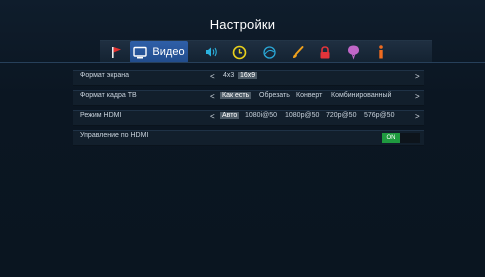 The image size is (485, 277). What do you see at coordinates (274, 95) in the screenshot?
I see `option-crop: Обрезать` at bounding box center [274, 95].